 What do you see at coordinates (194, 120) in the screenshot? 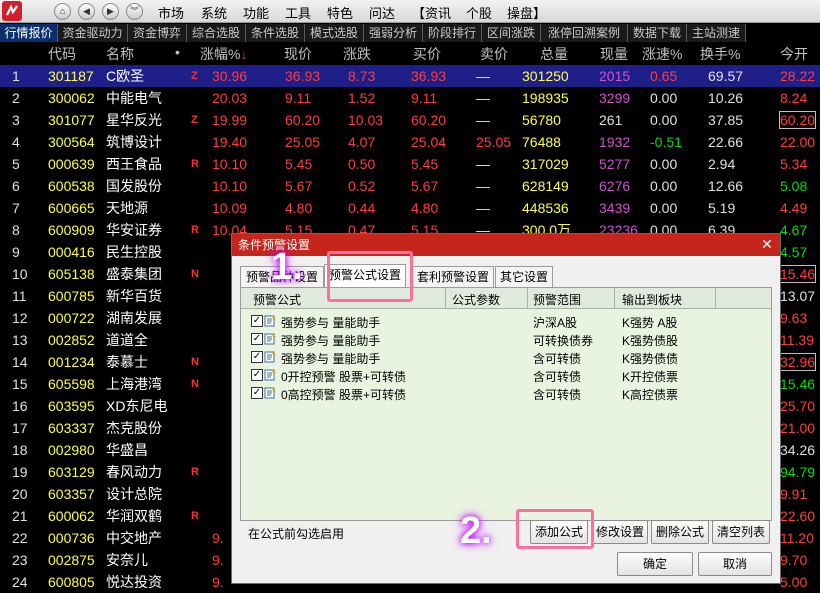
I see `stock-flag-badge: Z` at bounding box center [194, 120].